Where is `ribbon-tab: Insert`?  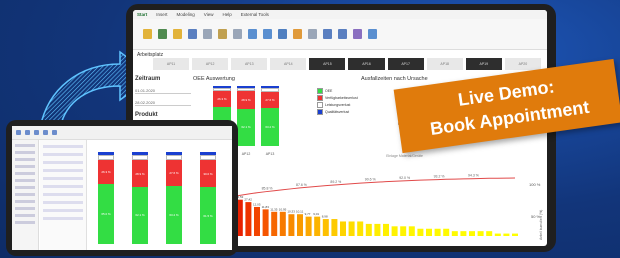
ribbon-tab: Insert is located at coordinates (161, 14).